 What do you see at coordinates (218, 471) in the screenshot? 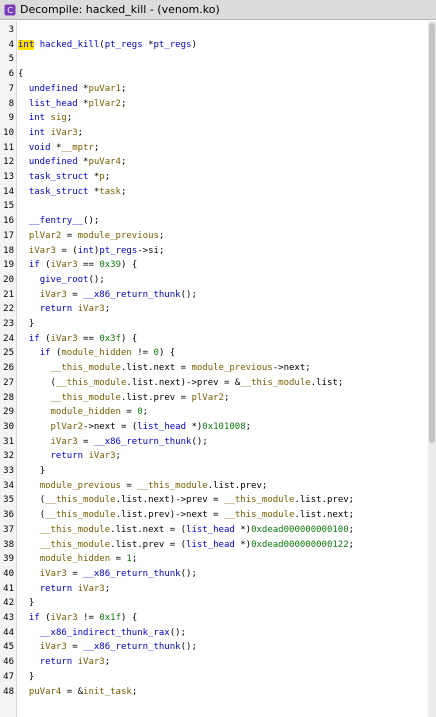
I see `code-line: 33 }` at bounding box center [218, 471].